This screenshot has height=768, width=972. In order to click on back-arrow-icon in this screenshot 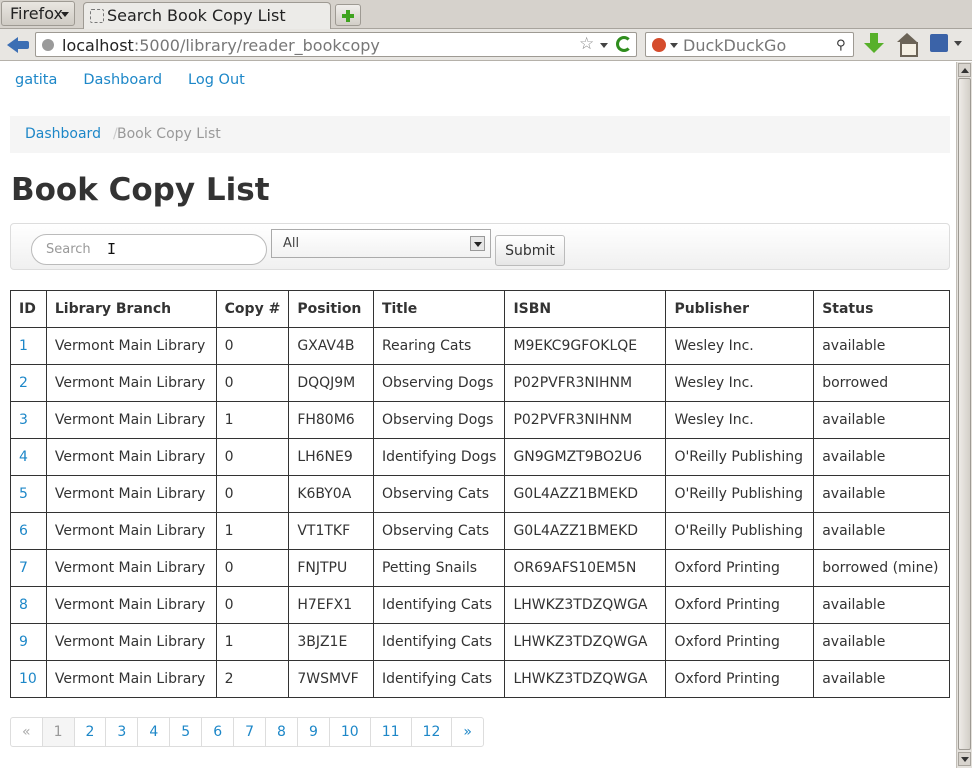, I will do `click(19, 45)`.